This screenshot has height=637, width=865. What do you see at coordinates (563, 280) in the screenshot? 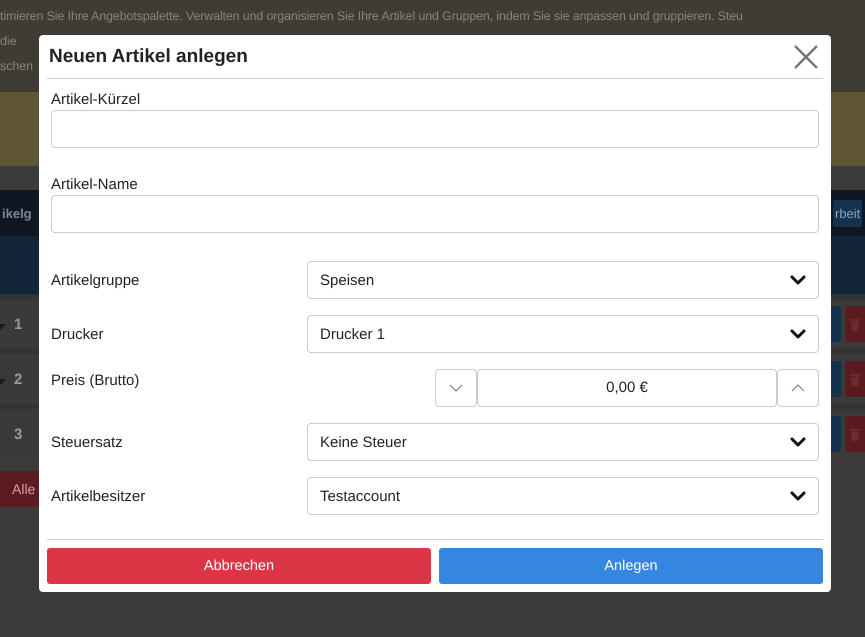
I see `select-field: Speisen` at bounding box center [563, 280].